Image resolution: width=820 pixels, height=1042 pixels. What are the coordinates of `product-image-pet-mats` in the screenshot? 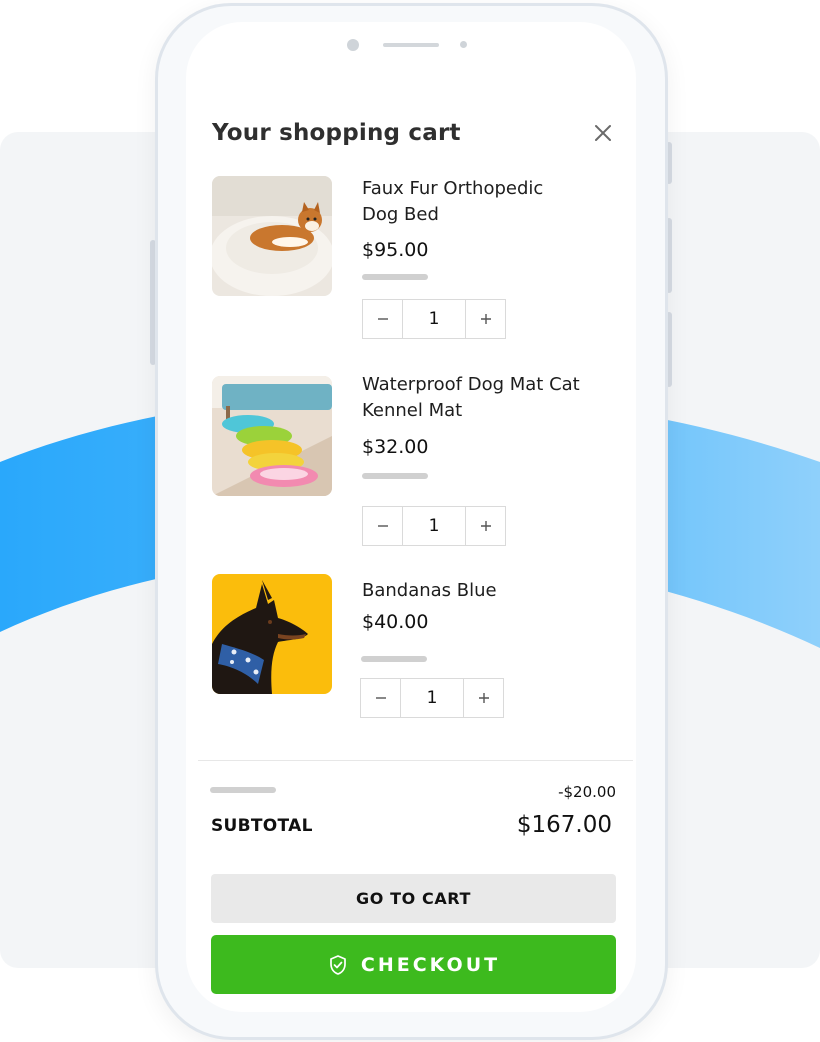 It's located at (272, 436).